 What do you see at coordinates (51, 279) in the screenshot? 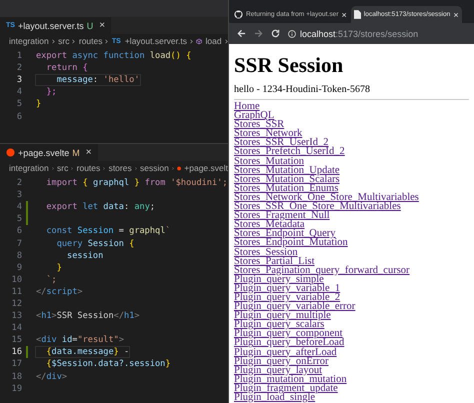
I see `code-line: `;` at bounding box center [51, 279].